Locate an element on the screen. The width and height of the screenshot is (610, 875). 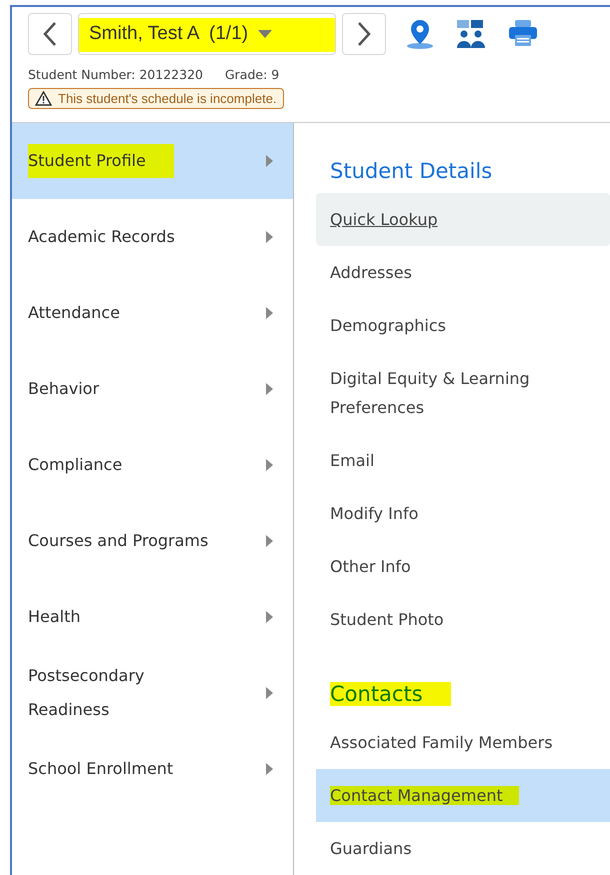
menu-link: Modify Info is located at coordinates (463, 513).